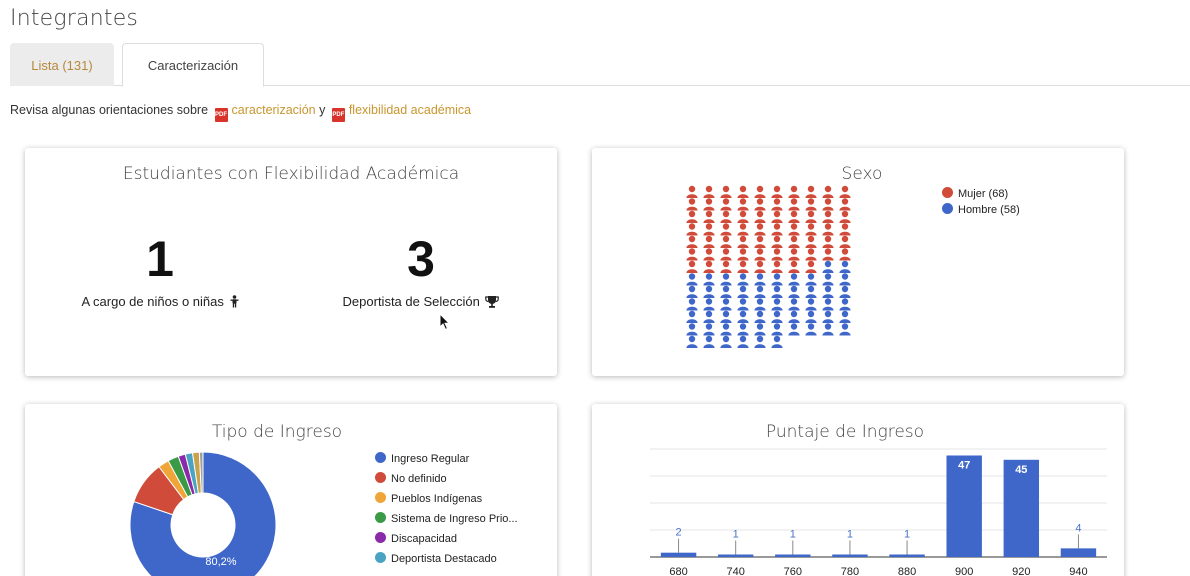 This screenshot has width=1190, height=576. Describe the element at coordinates (600, 65) in the screenshot. I see `tab-bar: Lista (131) Caracterización` at that location.